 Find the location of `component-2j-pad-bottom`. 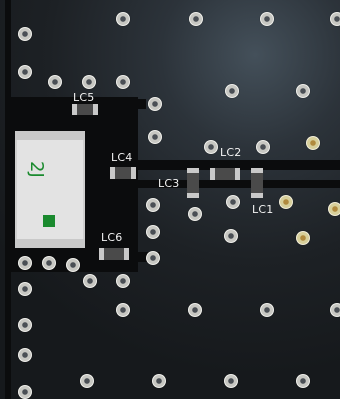

component-2j-pad-bottom is located at coordinates (50, 243).